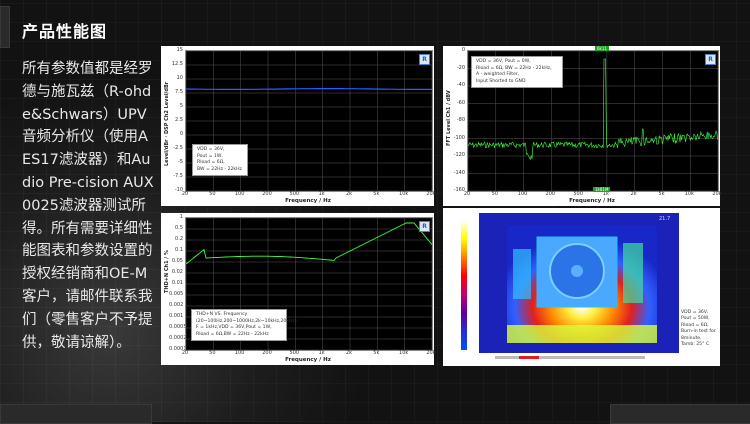 Image resolution: width=750 pixels, height=424 pixels. I want to click on thermal-temp-bar, so click(570, 357).